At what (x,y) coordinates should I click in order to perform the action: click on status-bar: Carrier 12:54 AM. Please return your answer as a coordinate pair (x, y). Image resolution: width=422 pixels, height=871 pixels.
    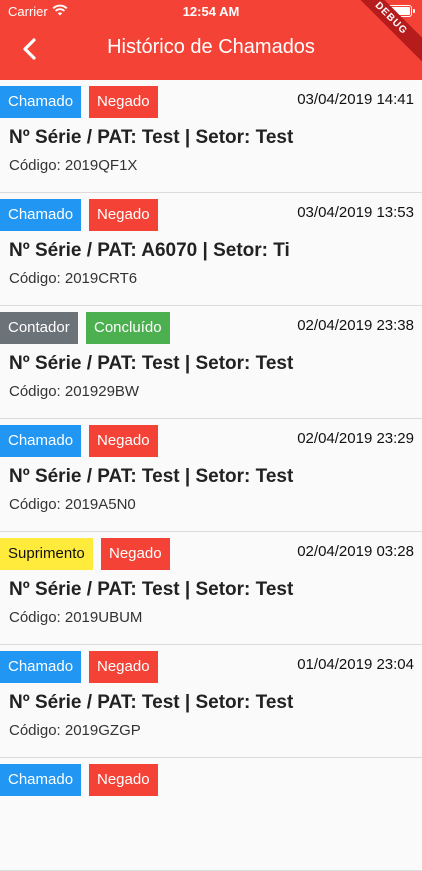
    Looking at the image, I should click on (211, 12).